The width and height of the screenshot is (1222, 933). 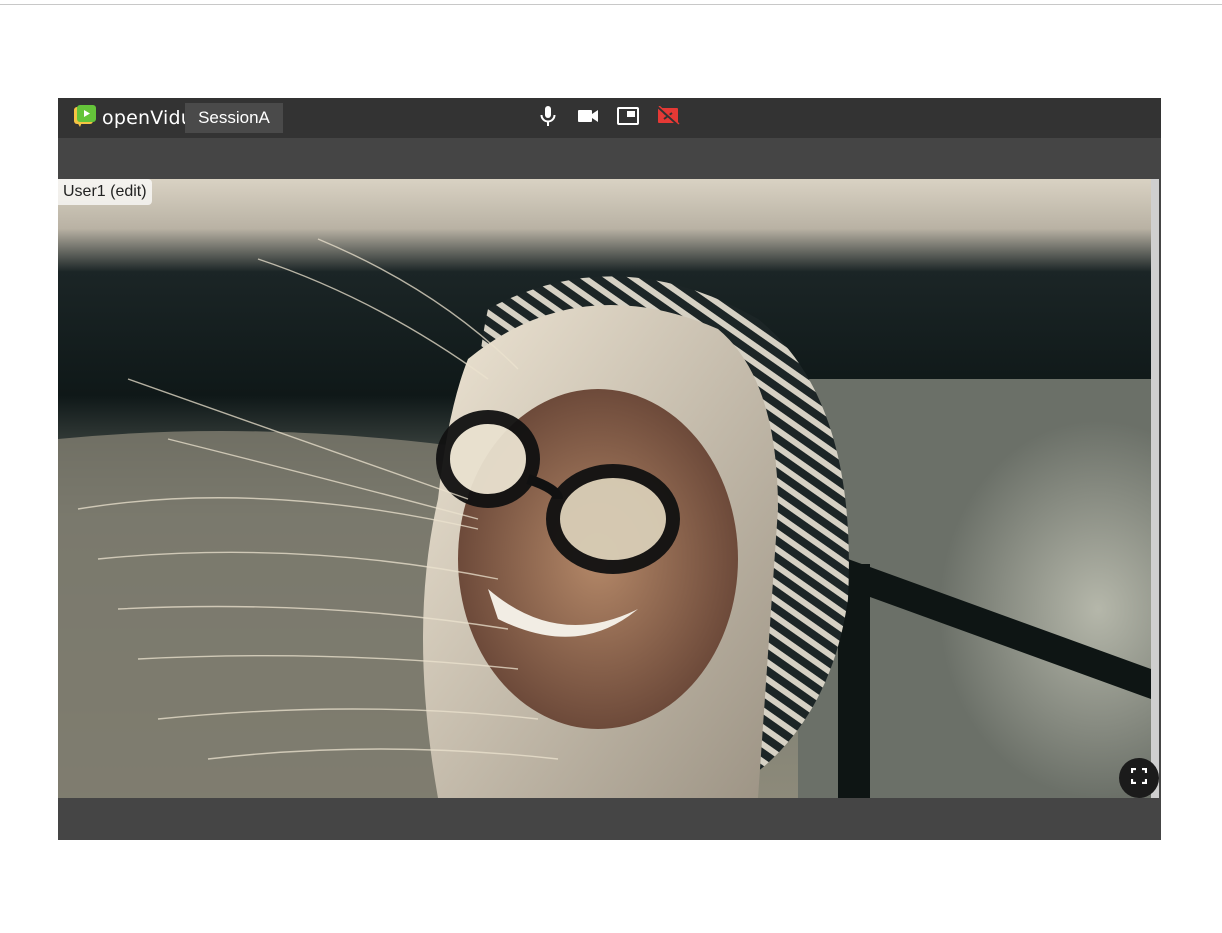 I want to click on media-controls, so click(x=608, y=118).